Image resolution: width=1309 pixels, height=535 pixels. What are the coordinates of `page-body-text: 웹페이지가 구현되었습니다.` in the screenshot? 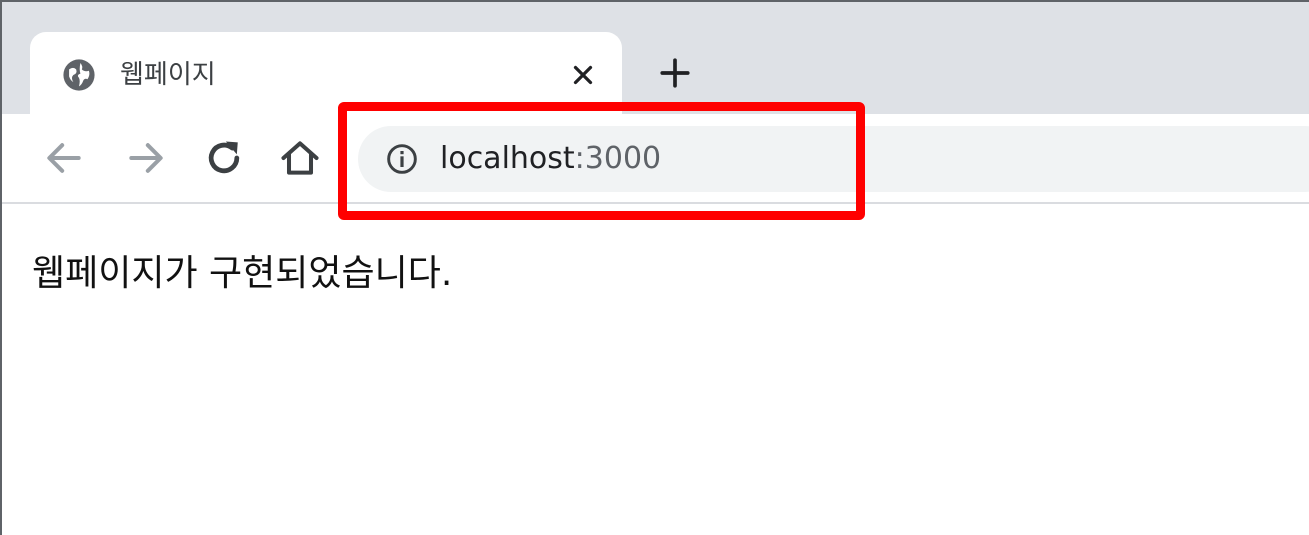 It's located at (242, 273).